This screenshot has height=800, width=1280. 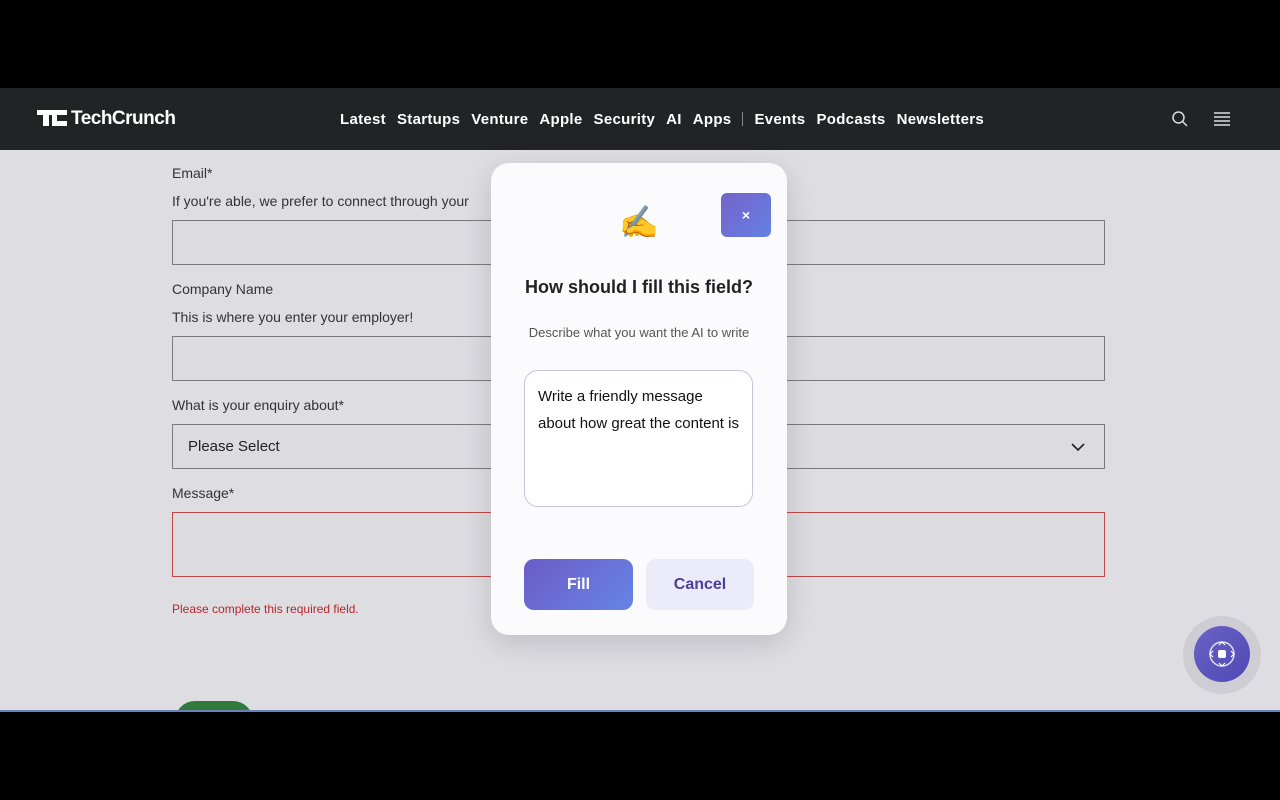 I want to click on close-button: ×, so click(x=746, y=215).